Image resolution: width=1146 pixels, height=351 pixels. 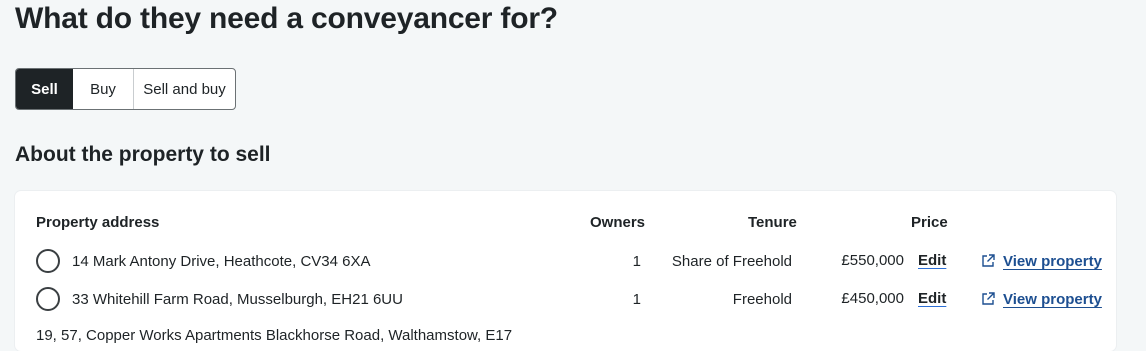 I want to click on page-title: What do they need a conveyancer for?, so click(x=286, y=18).